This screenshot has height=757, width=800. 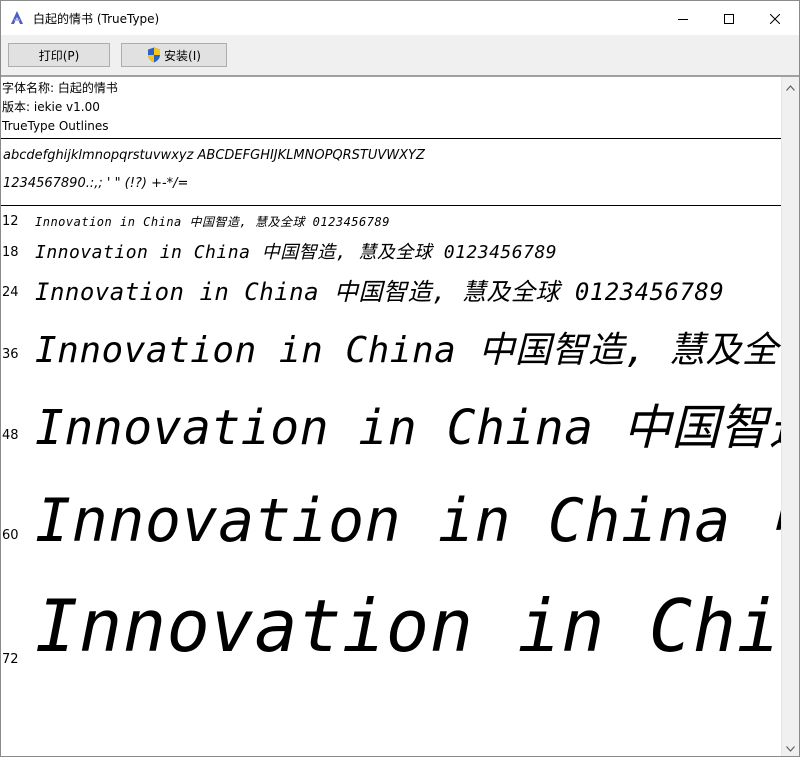 I want to click on size-label-18: 18, so click(x=10, y=252).